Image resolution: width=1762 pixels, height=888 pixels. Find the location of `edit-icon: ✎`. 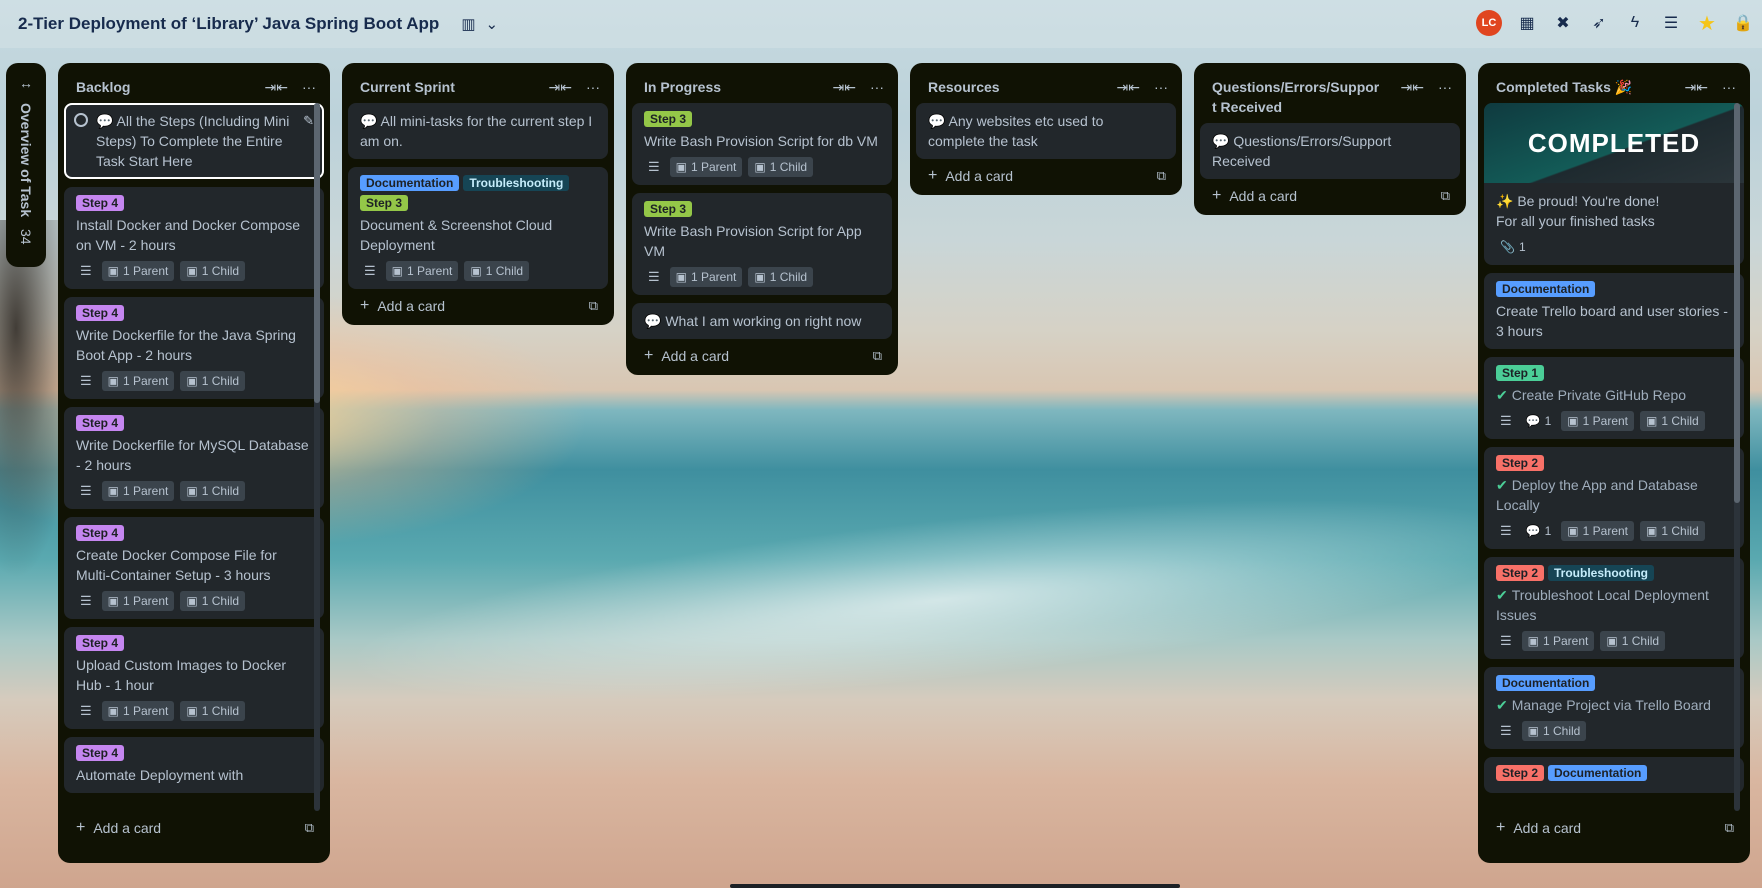

edit-icon: ✎ is located at coordinates (308, 121).